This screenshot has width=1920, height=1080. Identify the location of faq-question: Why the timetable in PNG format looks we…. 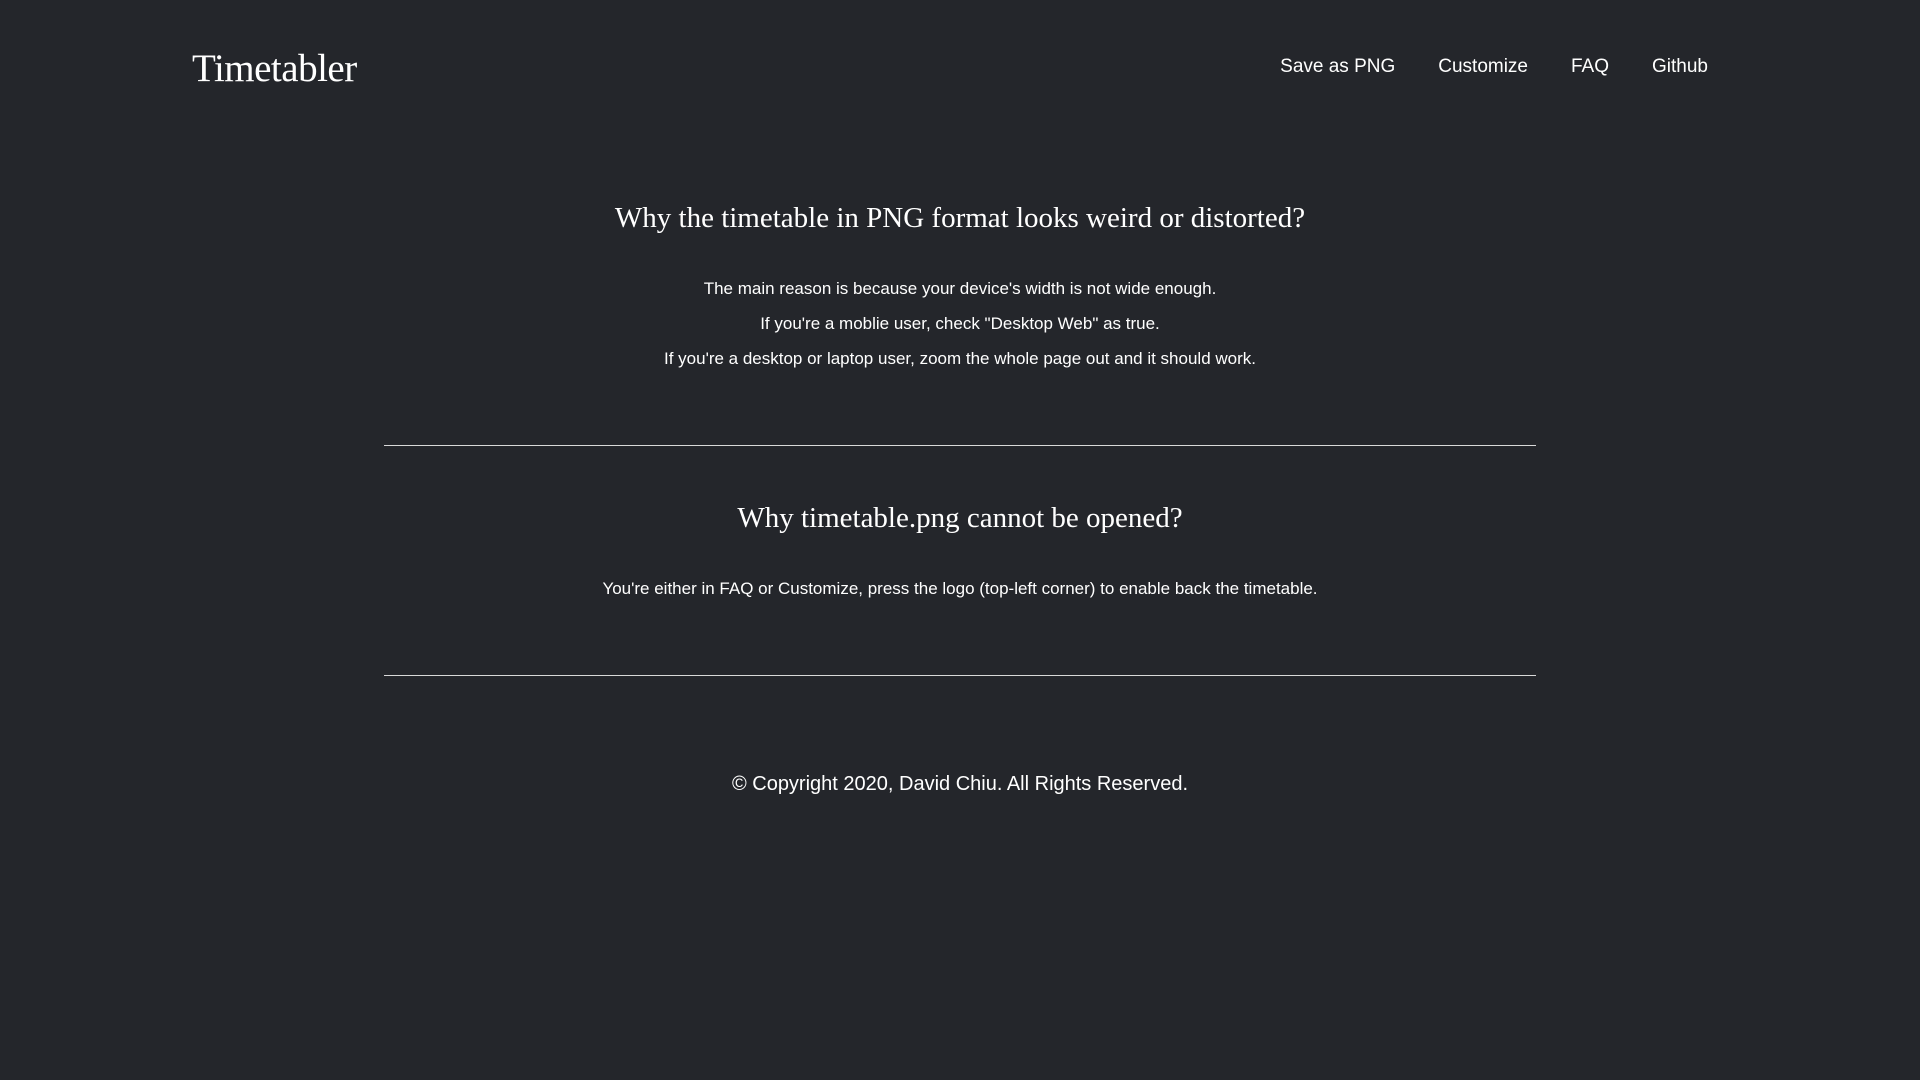
(960, 218).